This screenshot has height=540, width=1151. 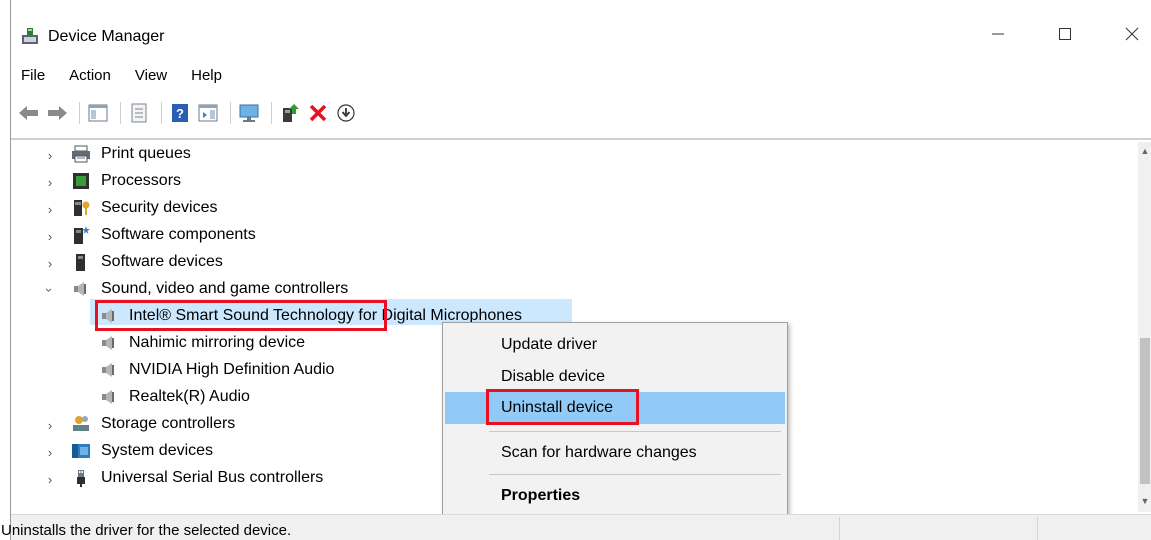 I want to click on toolbar-border, so click(x=581, y=139).